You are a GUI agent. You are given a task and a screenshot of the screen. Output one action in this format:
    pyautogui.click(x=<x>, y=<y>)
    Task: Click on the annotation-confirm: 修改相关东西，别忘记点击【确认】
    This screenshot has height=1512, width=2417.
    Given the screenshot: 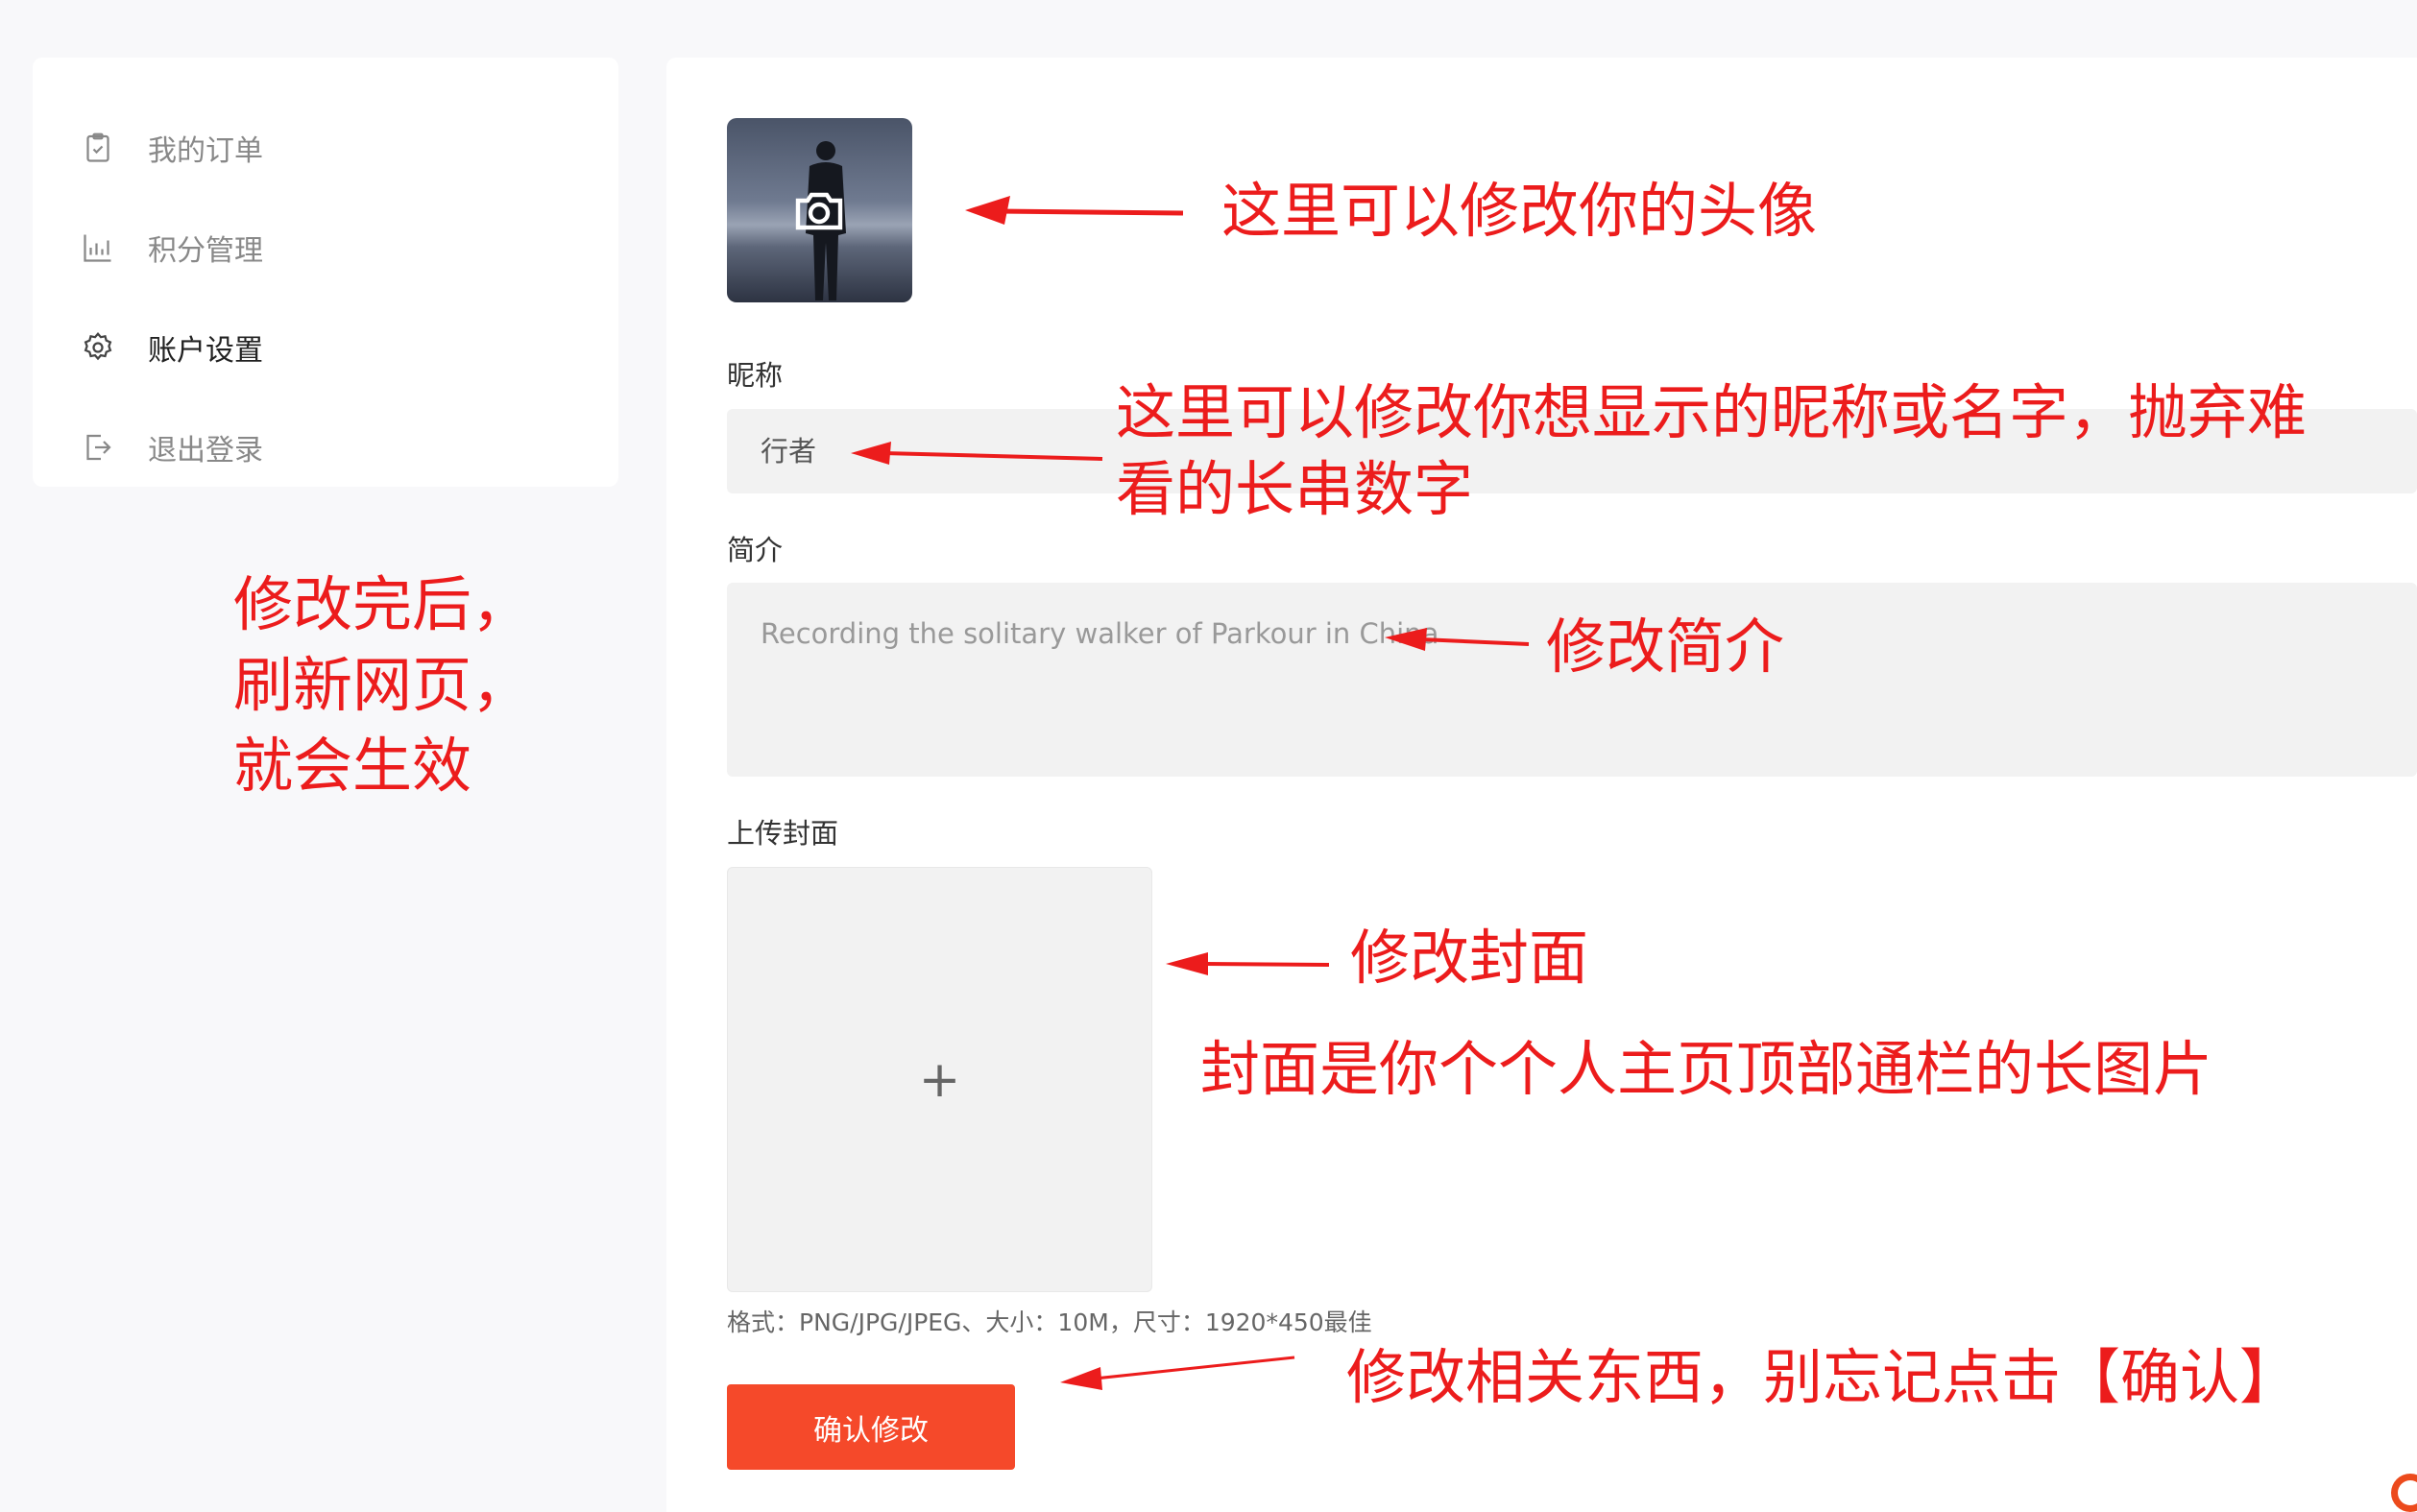 What is the action you would take?
    pyautogui.click(x=1823, y=1377)
    